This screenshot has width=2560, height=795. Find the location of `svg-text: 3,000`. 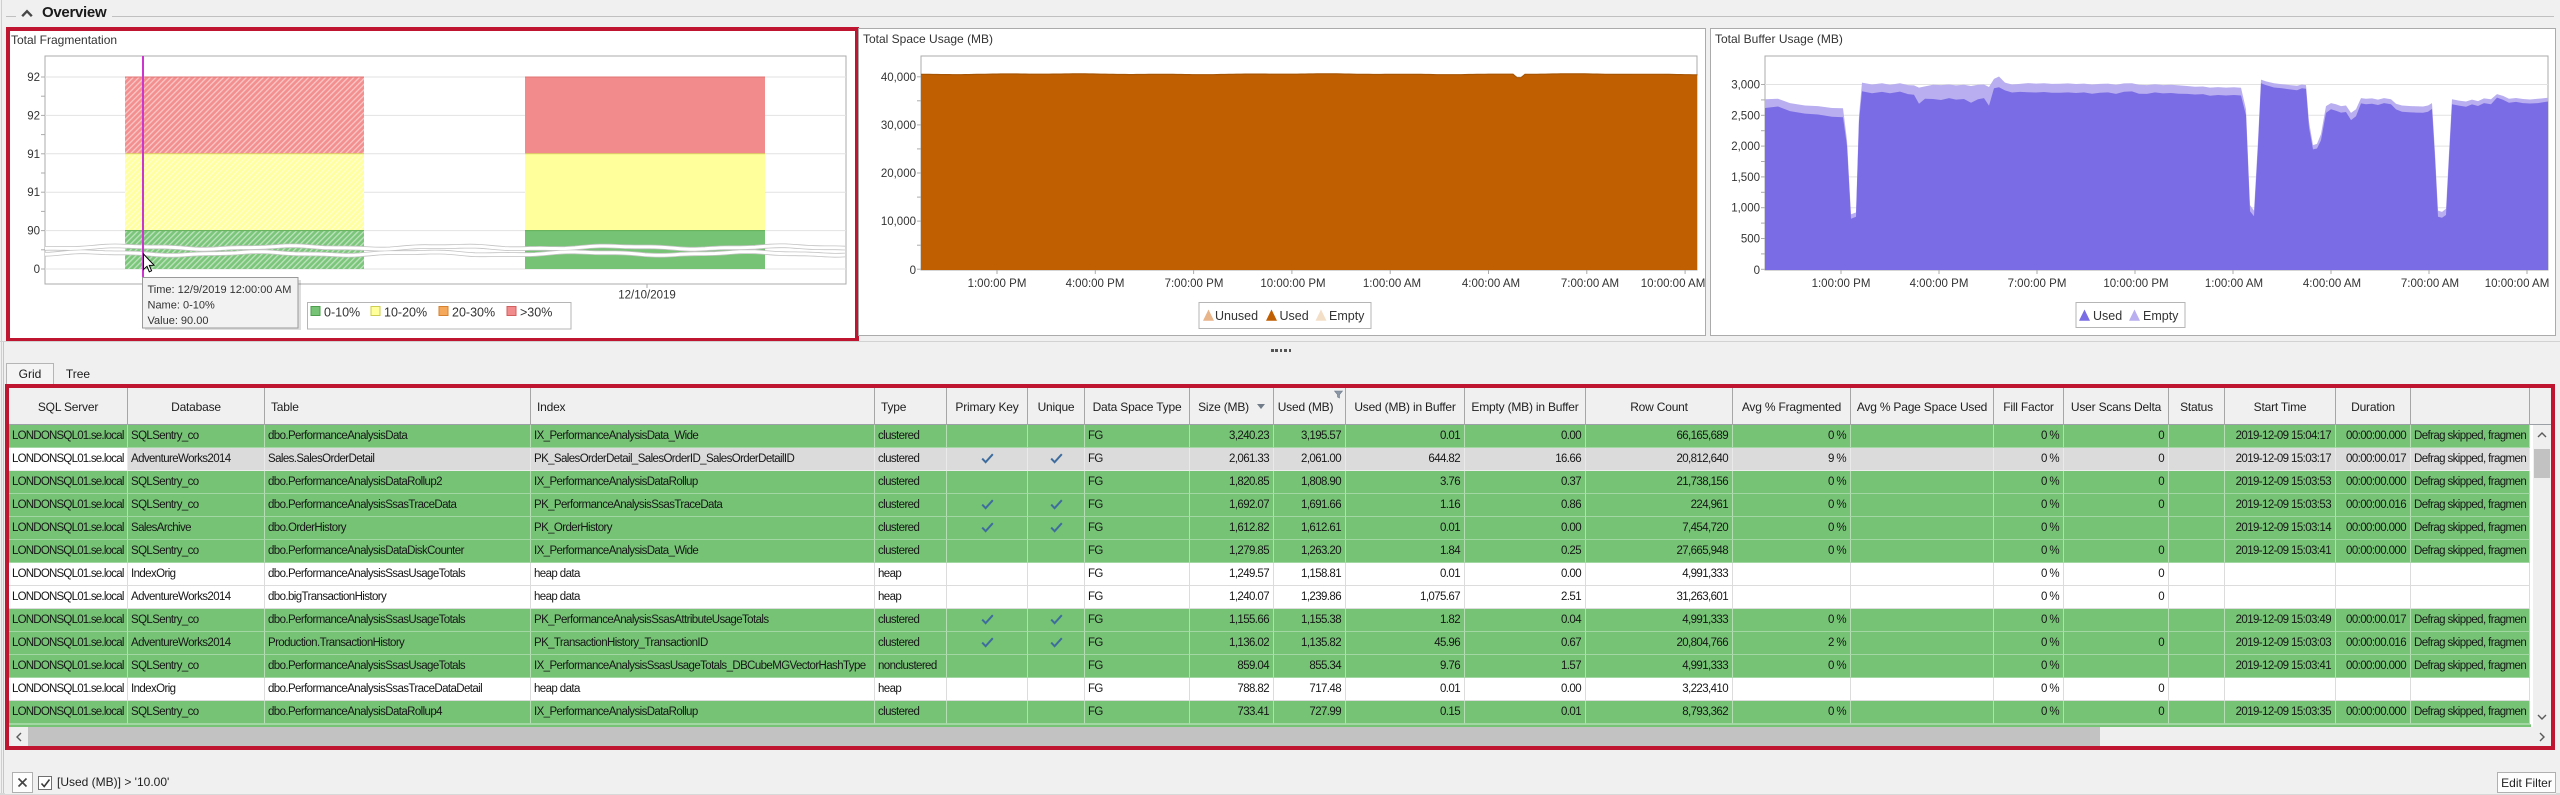

svg-text: 3,000 is located at coordinates (1745, 86).